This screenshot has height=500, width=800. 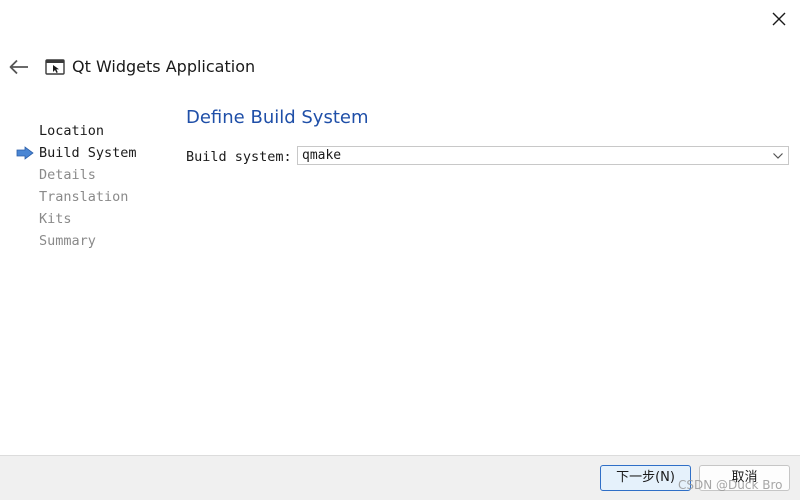 I want to click on step-label: Summary, so click(x=67, y=241).